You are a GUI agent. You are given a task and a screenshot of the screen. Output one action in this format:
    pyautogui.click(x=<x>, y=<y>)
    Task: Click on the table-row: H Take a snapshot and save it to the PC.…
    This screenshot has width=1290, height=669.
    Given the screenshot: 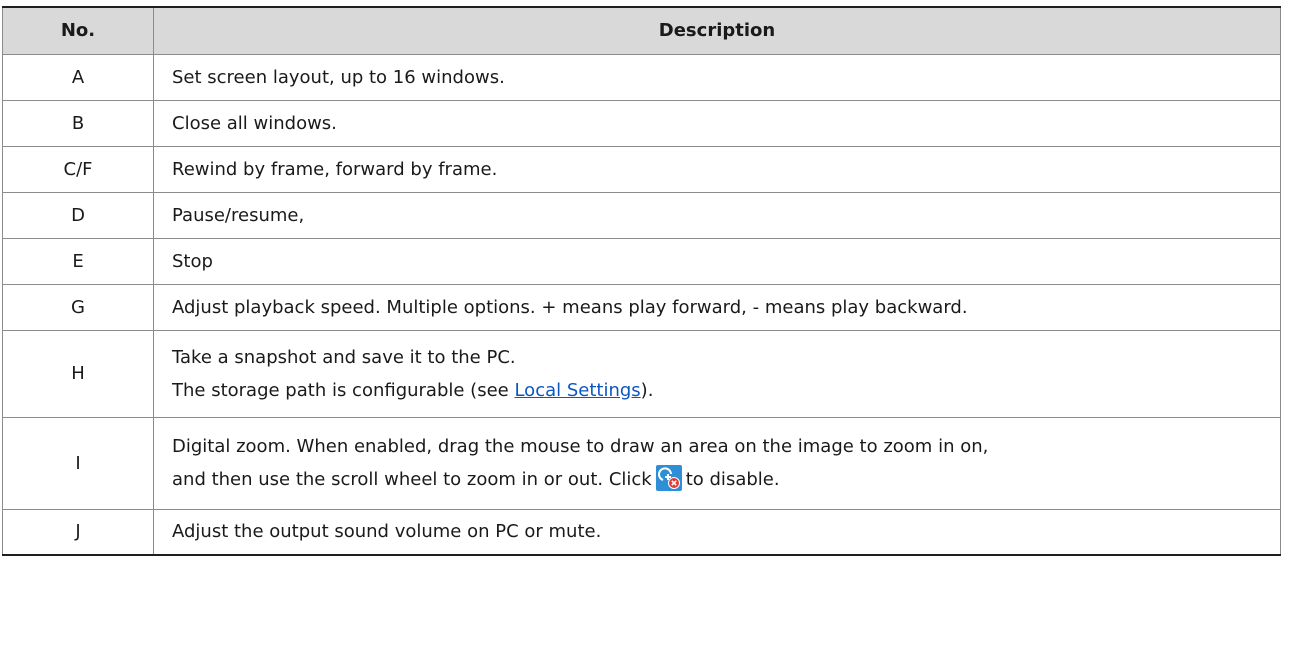 What is the action you would take?
    pyautogui.click(x=641, y=373)
    